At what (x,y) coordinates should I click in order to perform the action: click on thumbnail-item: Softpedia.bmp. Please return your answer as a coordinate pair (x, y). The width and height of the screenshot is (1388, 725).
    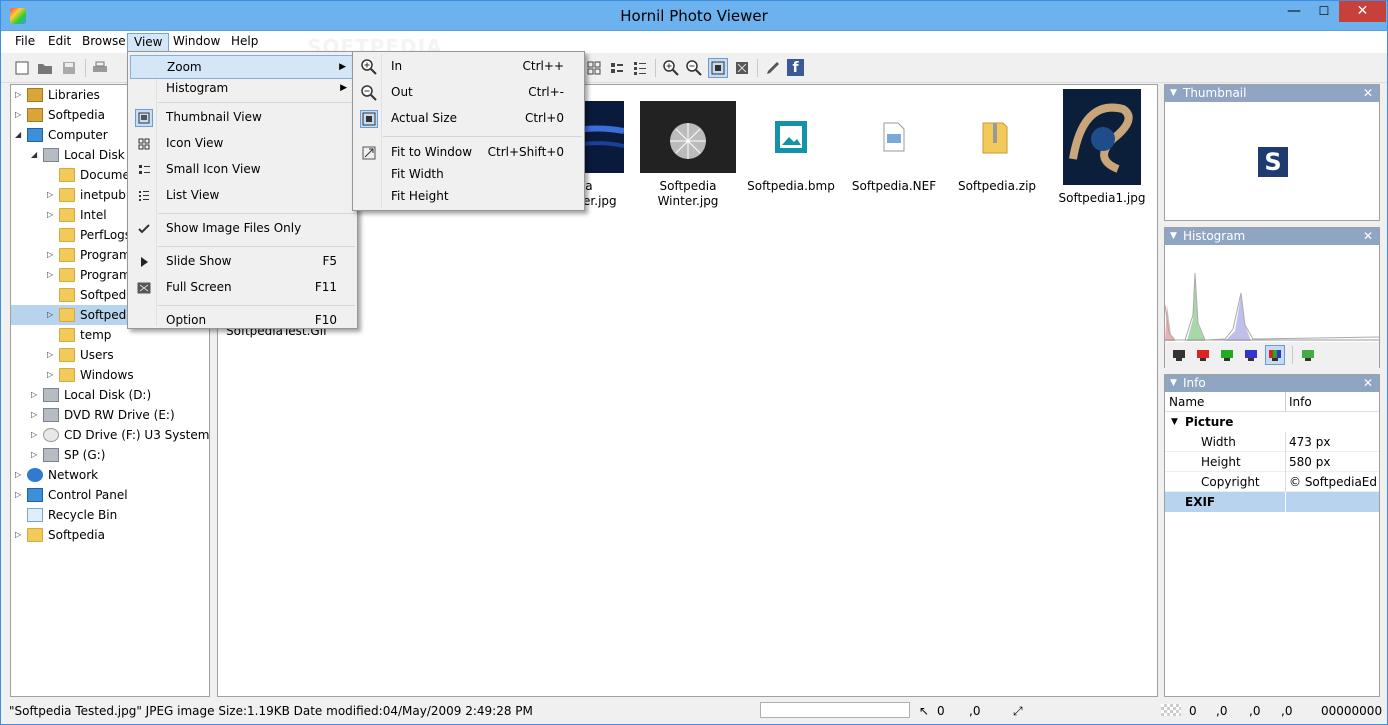
    Looking at the image, I should click on (791, 147).